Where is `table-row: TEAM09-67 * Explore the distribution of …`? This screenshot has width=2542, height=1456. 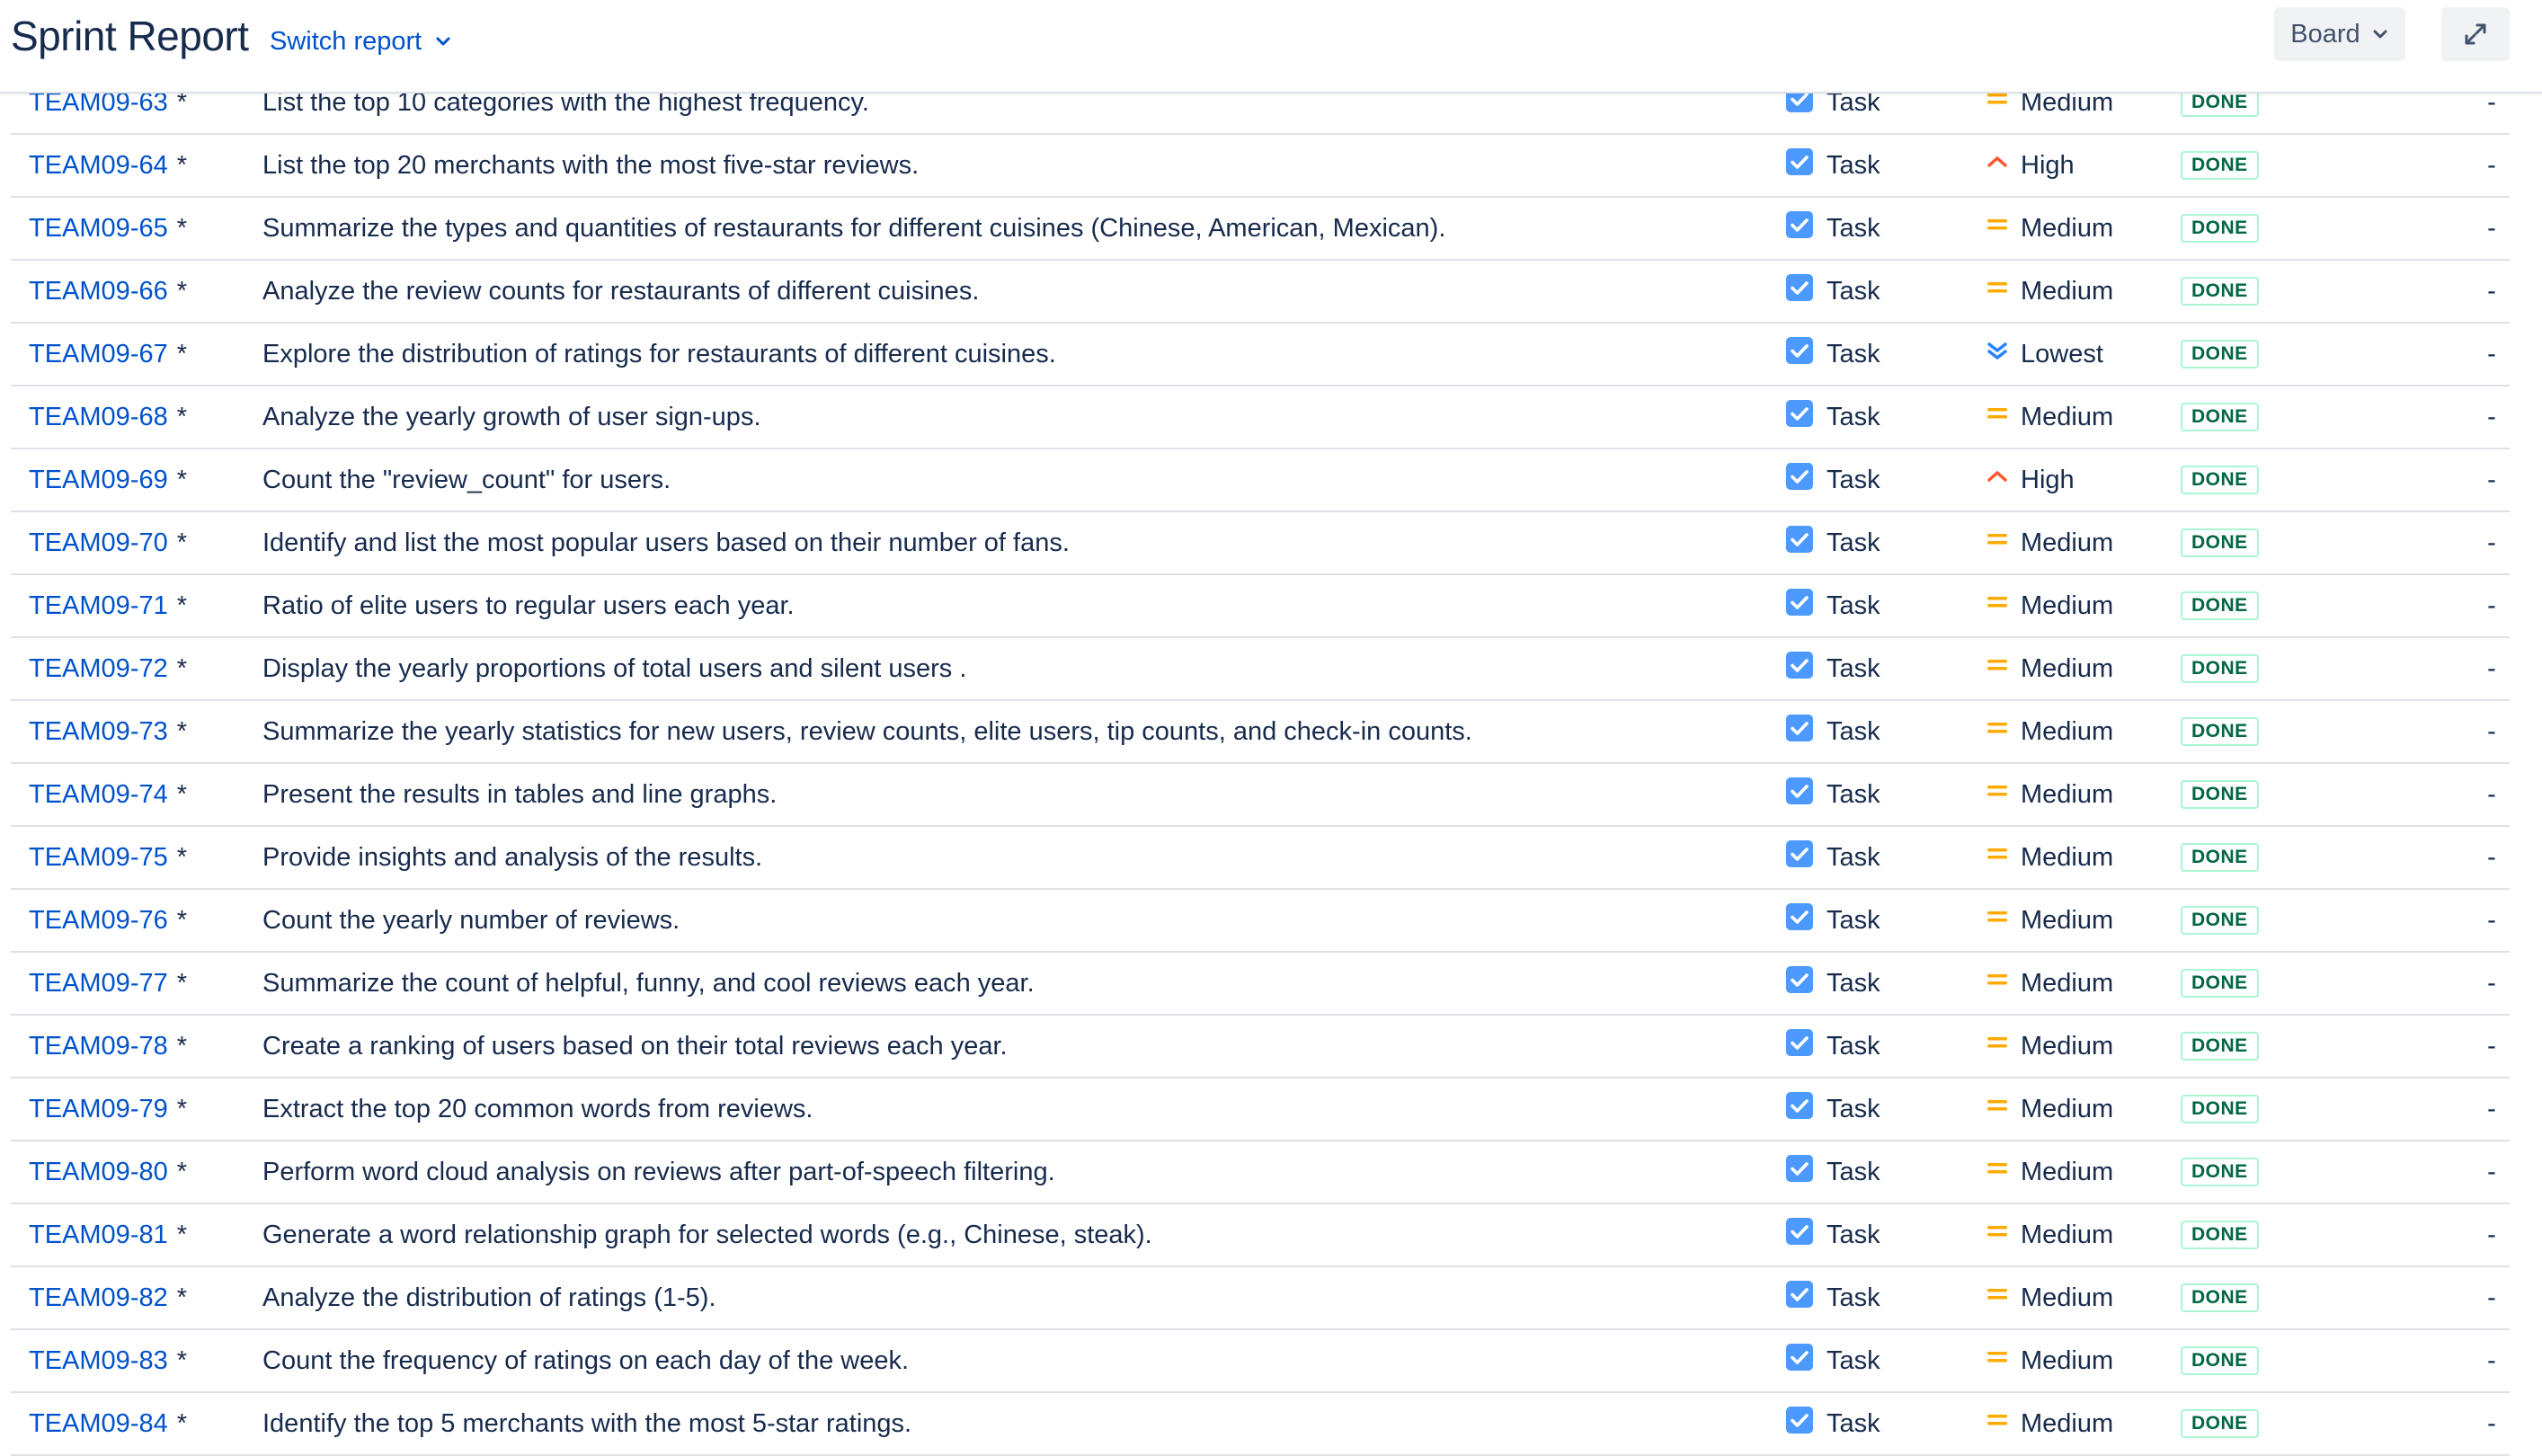 table-row: TEAM09-67 * Explore the distribution of … is located at coordinates (1260, 355).